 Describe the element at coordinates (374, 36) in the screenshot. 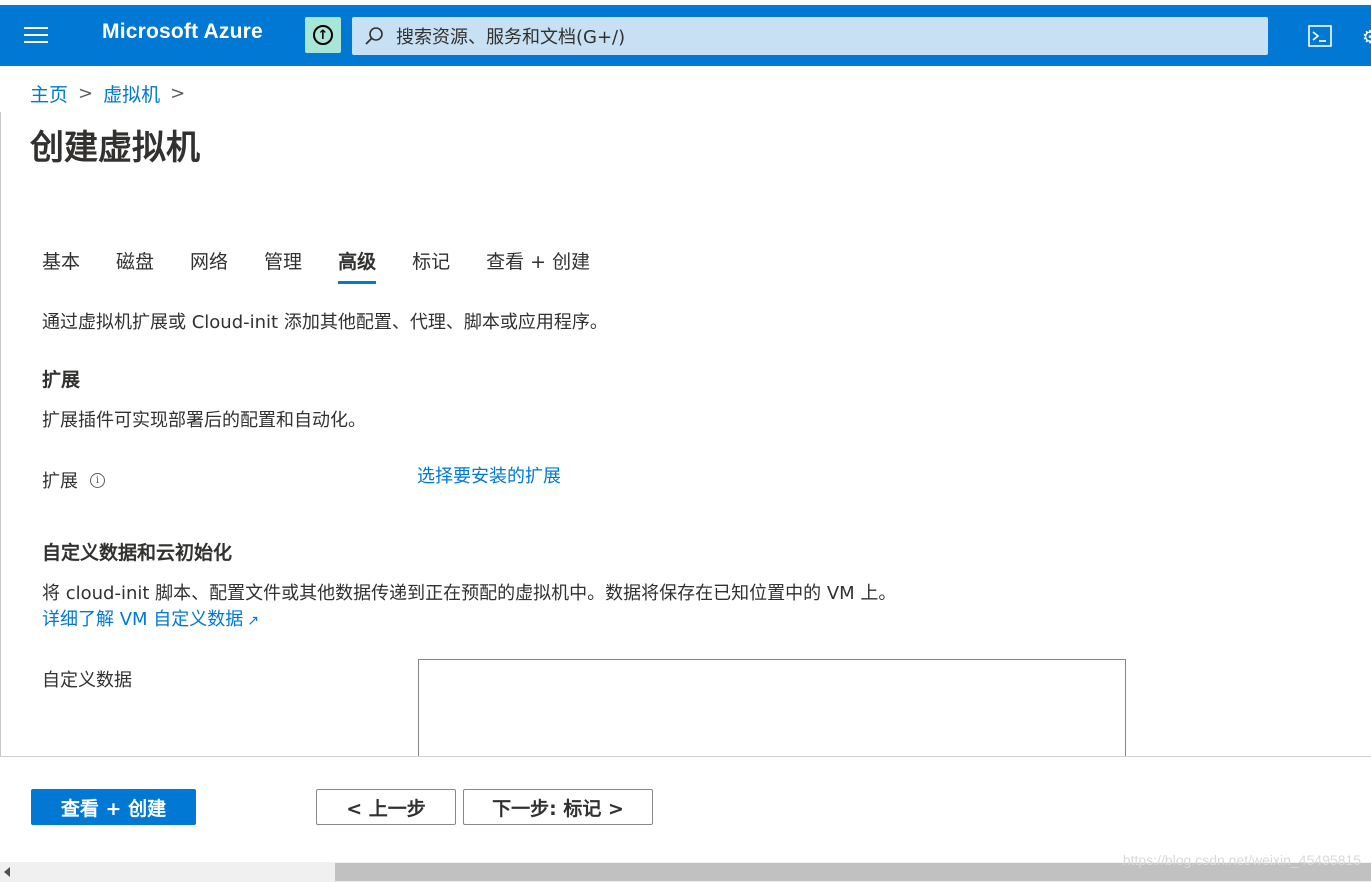

I see `search-icon` at that location.